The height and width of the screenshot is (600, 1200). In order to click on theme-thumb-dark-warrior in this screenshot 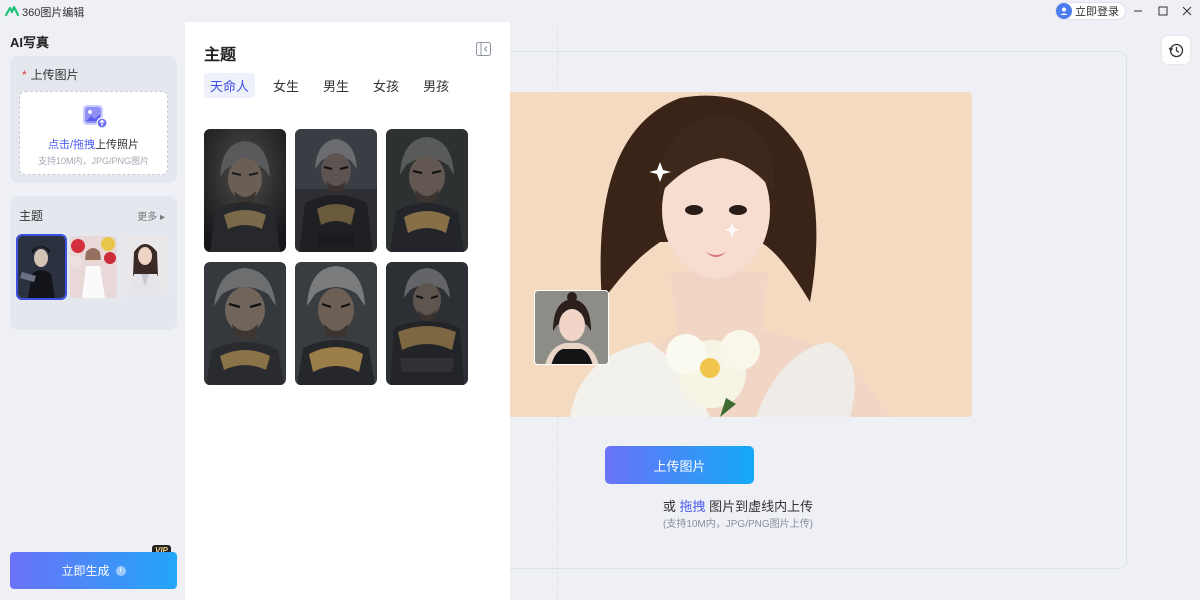, I will do `click(41, 267)`.